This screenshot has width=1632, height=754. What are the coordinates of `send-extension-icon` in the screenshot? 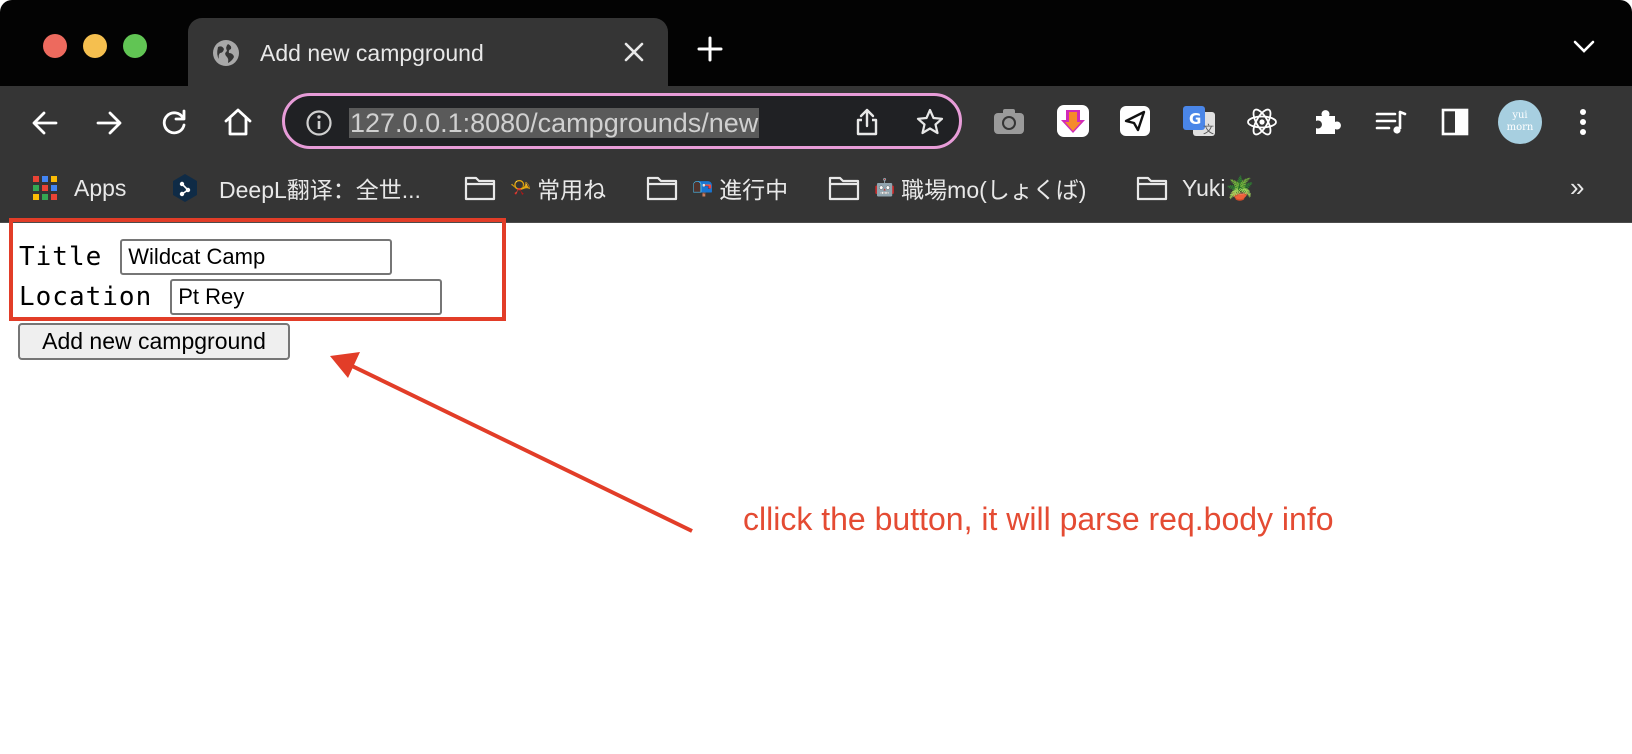 It's located at (1135, 123).